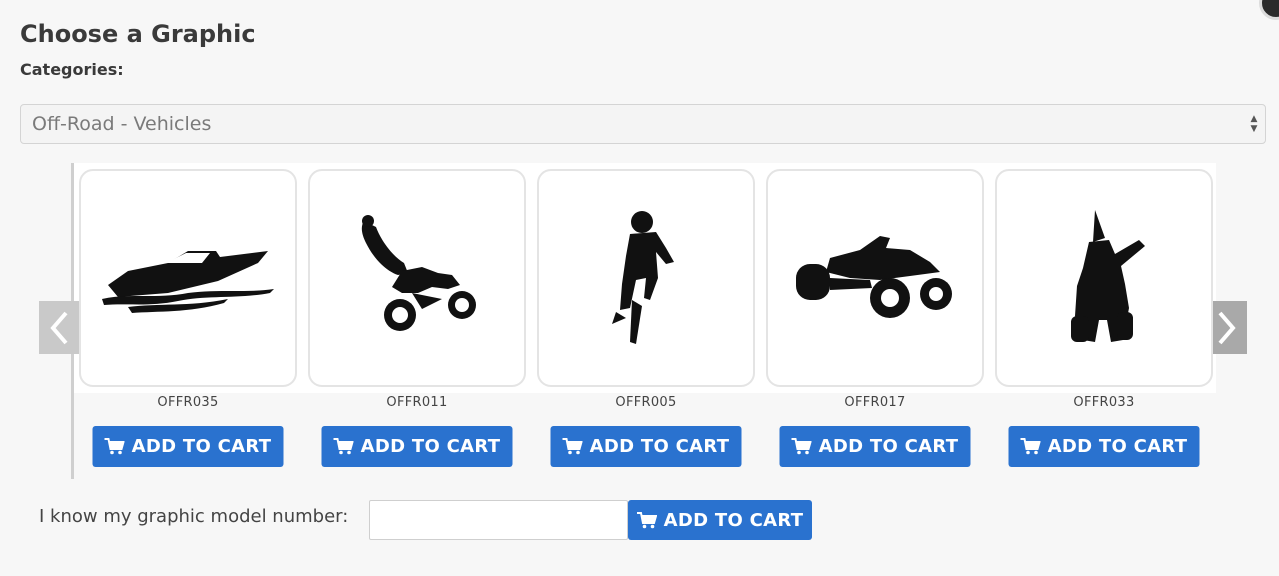 Image resolution: width=1279 pixels, height=576 pixels. I want to click on categories-label: Categories:, so click(72, 69).